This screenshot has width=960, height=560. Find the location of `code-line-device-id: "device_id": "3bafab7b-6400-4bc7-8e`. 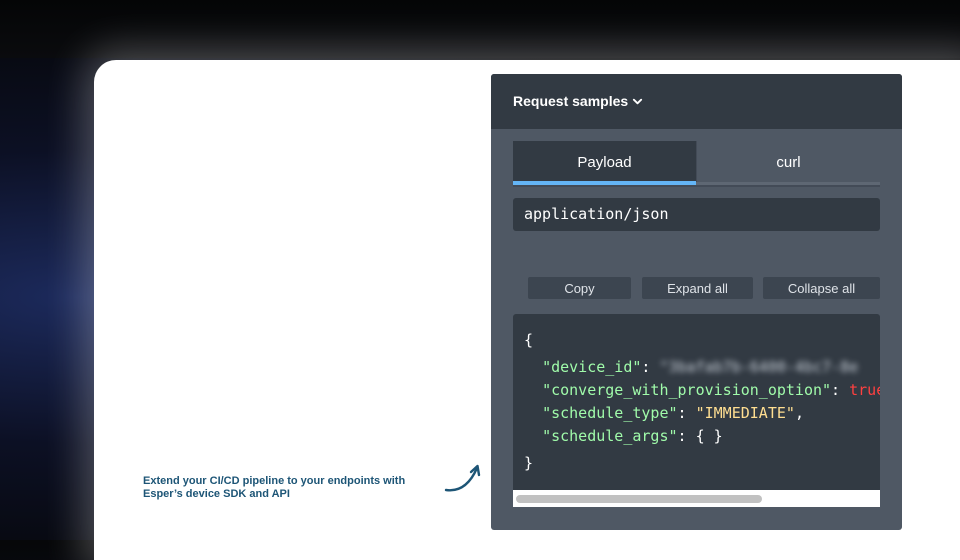

code-line-device-id: "device_id": "3bafab7b-6400-4bc7-8e is located at coordinates (691, 367).